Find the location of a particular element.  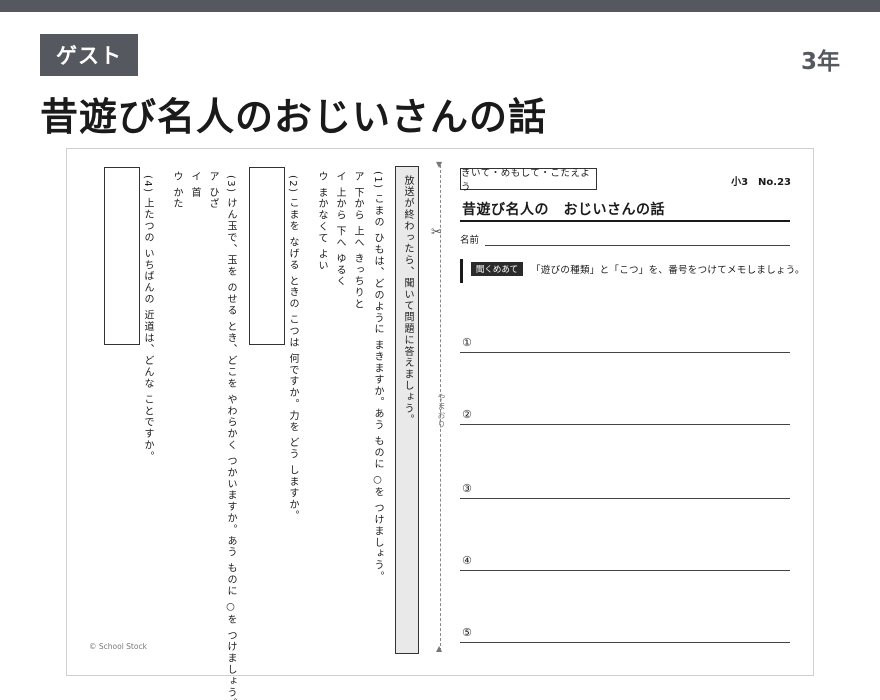

memo-item-5: ⑤ is located at coordinates (467, 632).